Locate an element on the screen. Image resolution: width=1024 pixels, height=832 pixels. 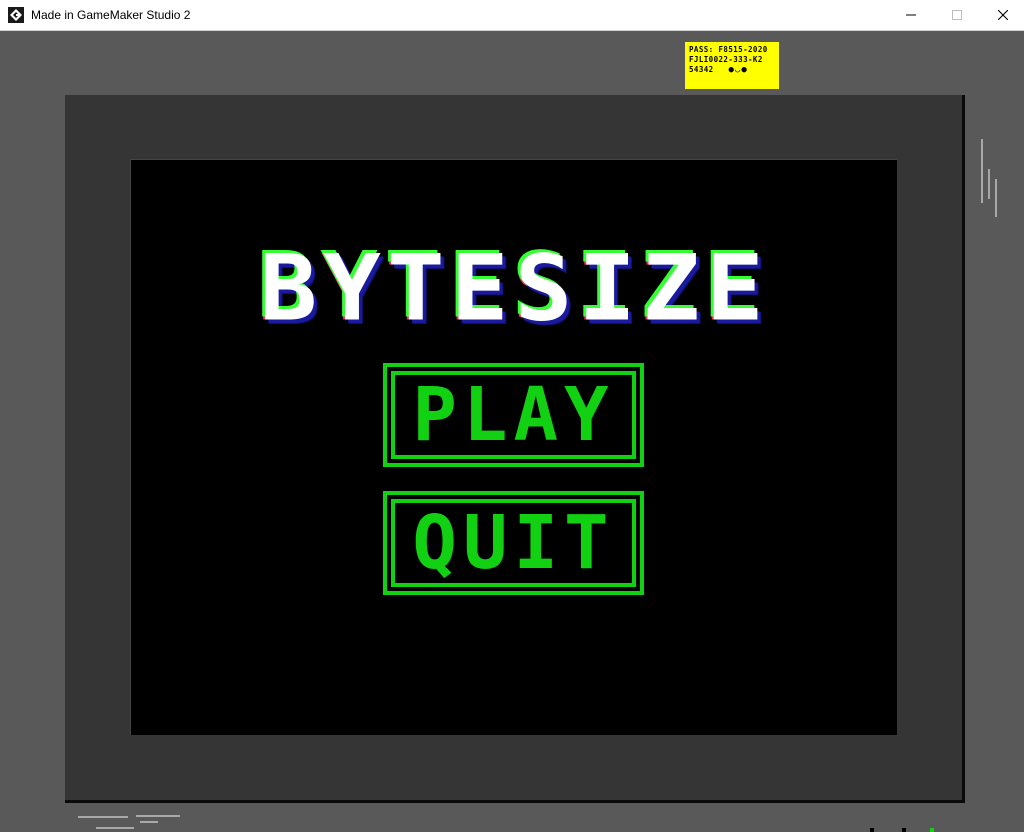
close-button is located at coordinates (1002, 15).